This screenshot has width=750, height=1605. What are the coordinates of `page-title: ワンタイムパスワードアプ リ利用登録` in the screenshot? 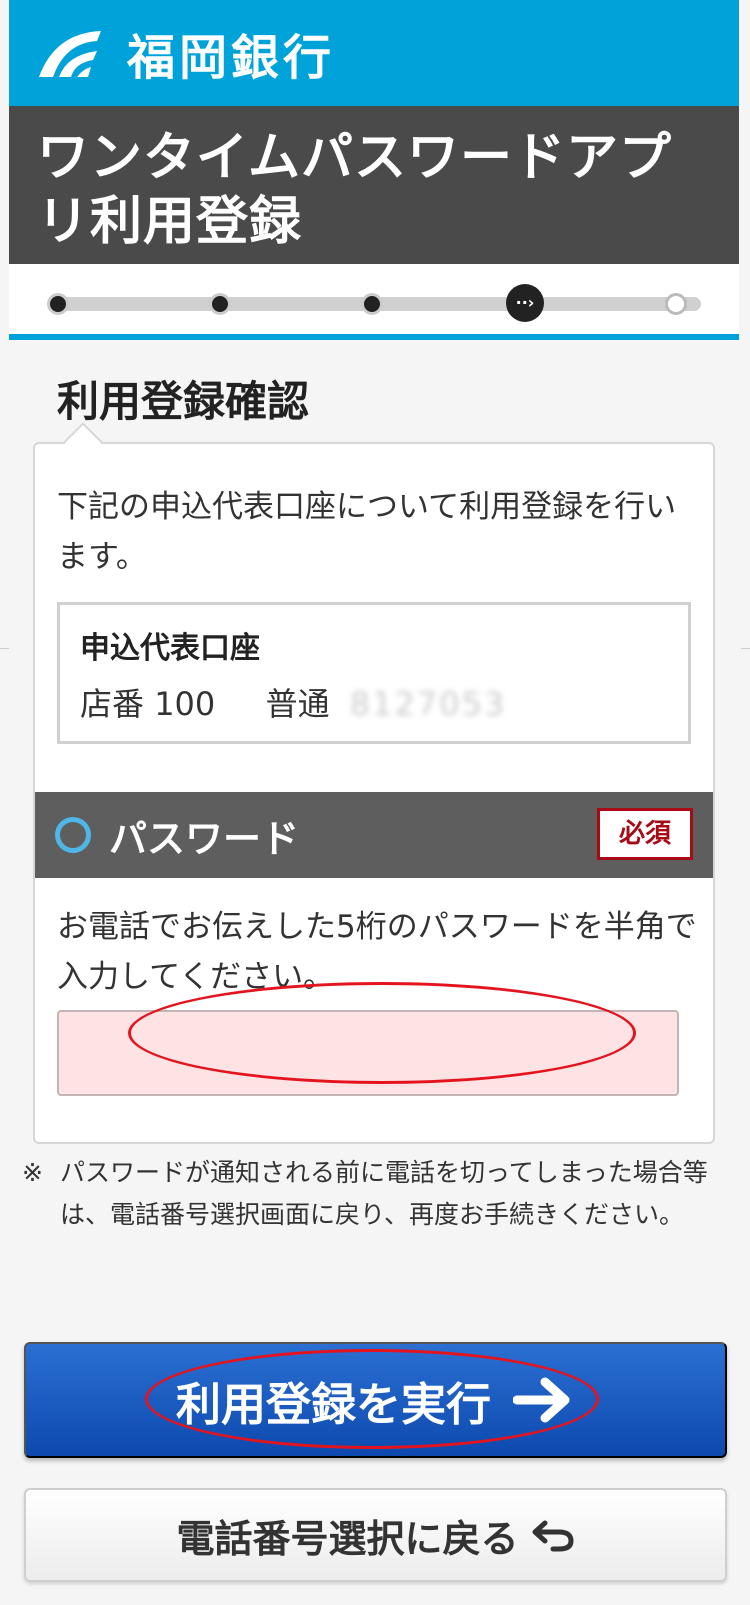 It's located at (374, 185).